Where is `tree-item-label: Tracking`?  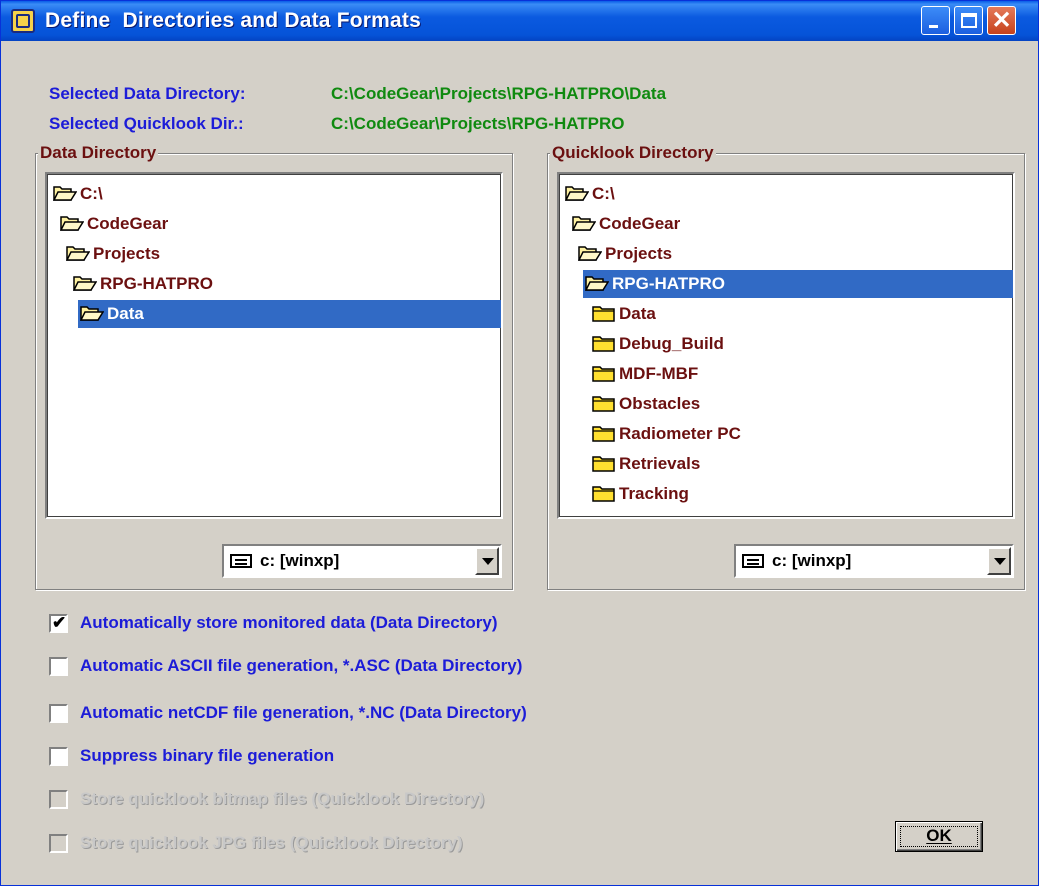 tree-item-label: Tracking is located at coordinates (654, 493).